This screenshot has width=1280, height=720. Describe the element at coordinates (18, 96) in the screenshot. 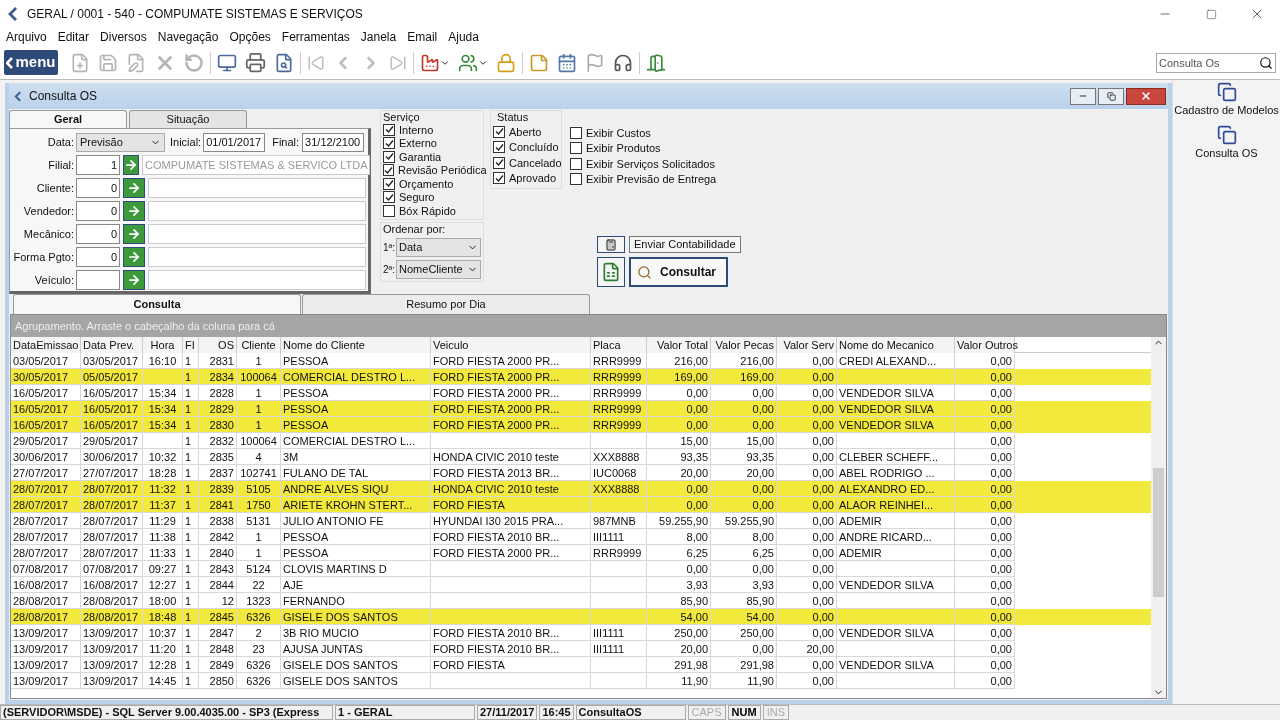

I see `app-logo-icon` at that location.